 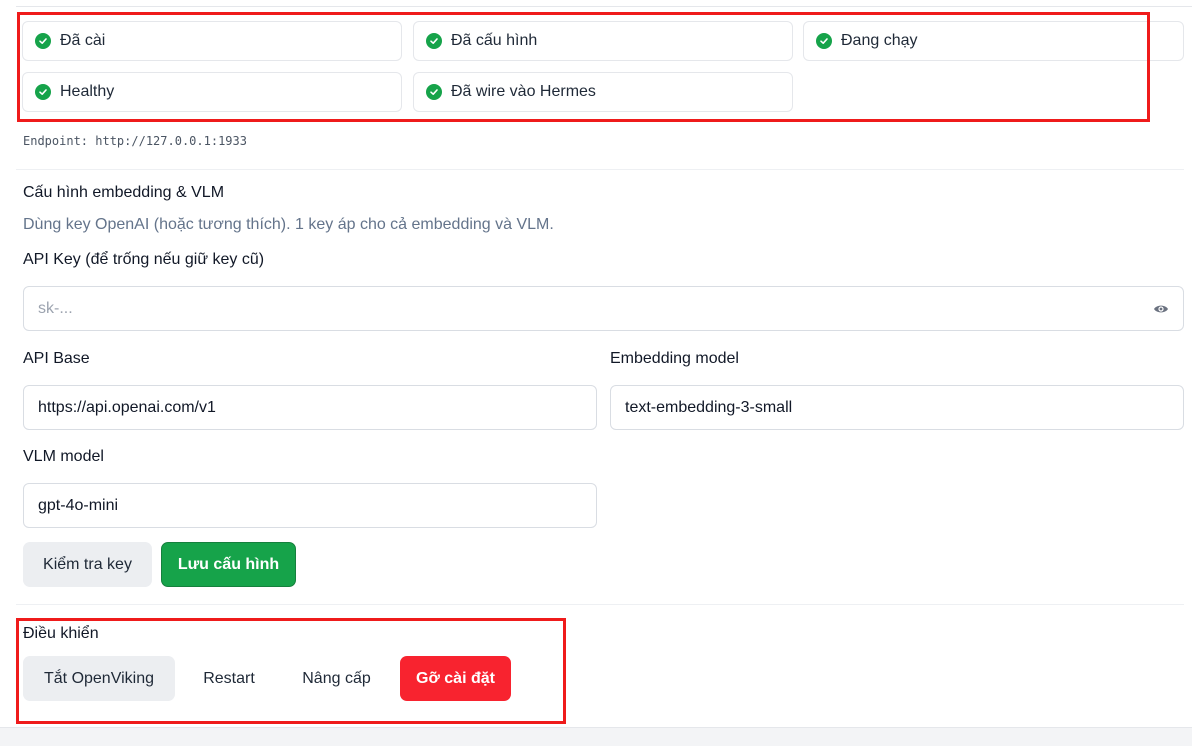 What do you see at coordinates (144, 259) in the screenshot?
I see `api-key-label: API Key (để trống nếu giữ key cũ)` at bounding box center [144, 259].